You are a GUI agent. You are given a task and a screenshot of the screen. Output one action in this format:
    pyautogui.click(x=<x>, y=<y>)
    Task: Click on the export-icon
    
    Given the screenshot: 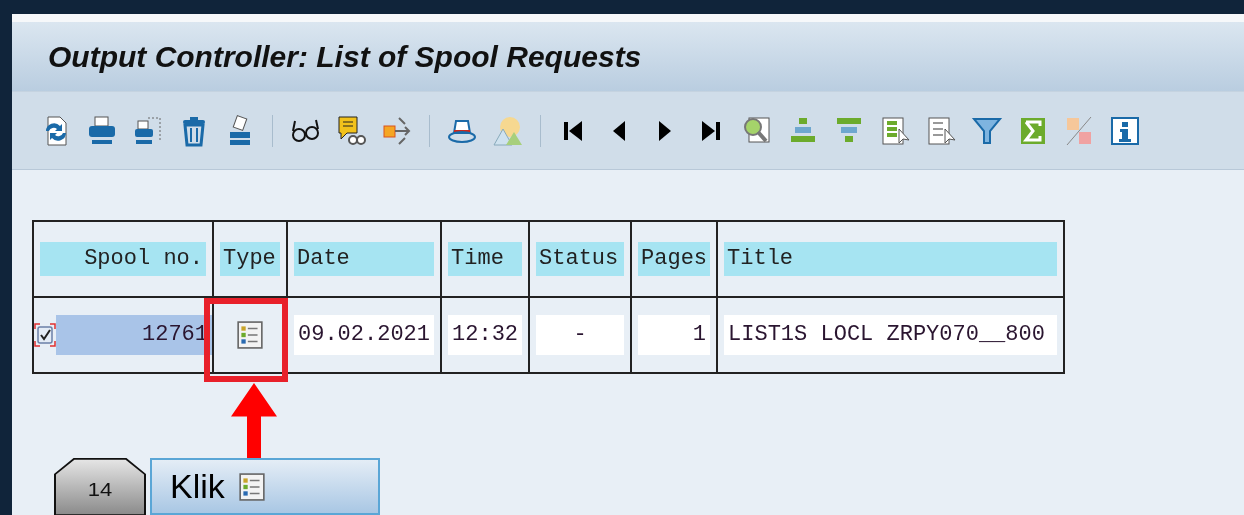 What is the action you would take?
    pyautogui.click(x=397, y=130)
    